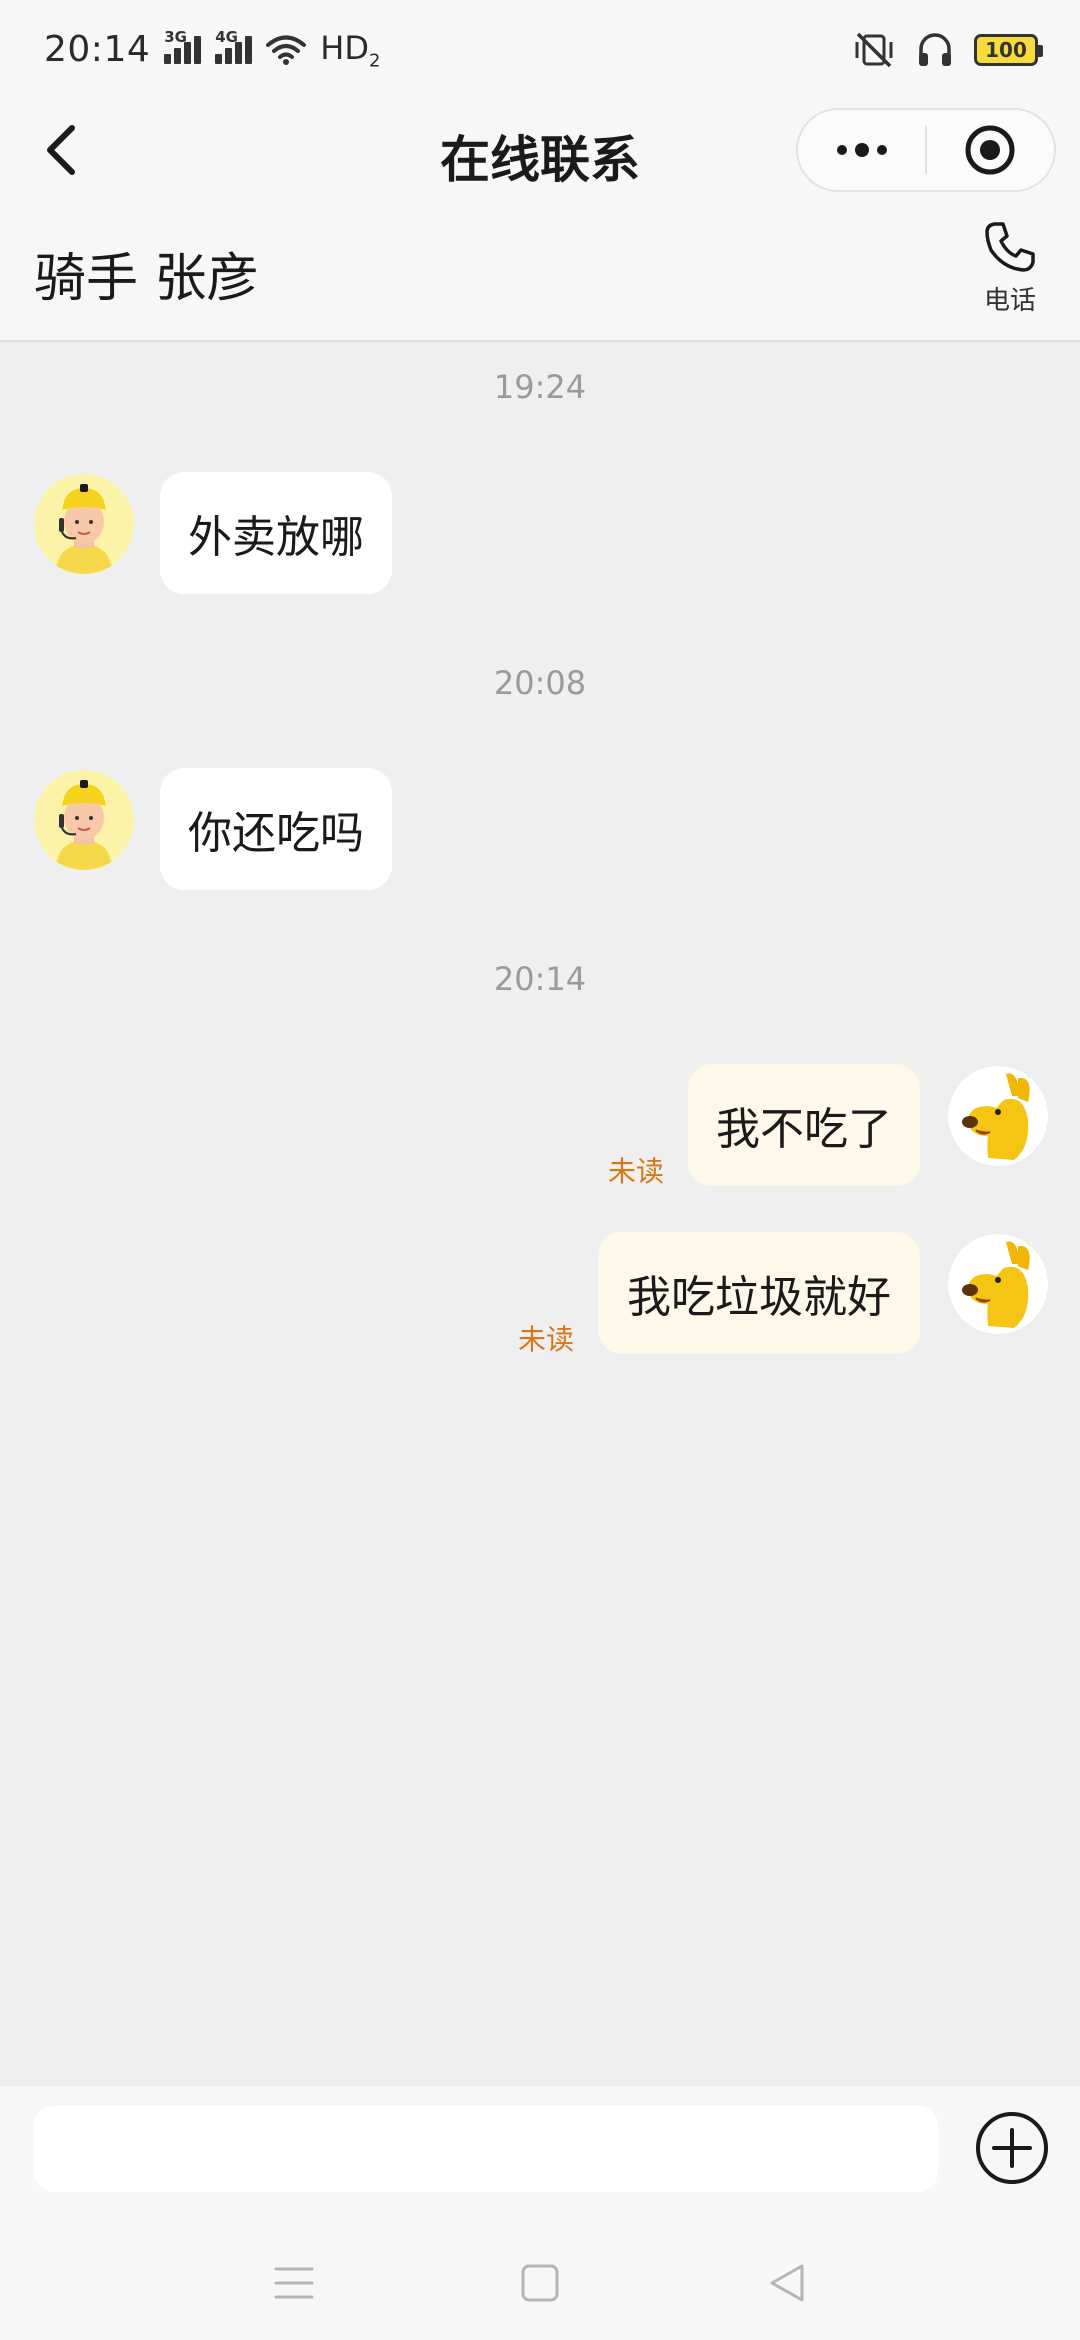 This screenshot has height=2340, width=1080. I want to click on miniprogram-capsule, so click(926, 150).